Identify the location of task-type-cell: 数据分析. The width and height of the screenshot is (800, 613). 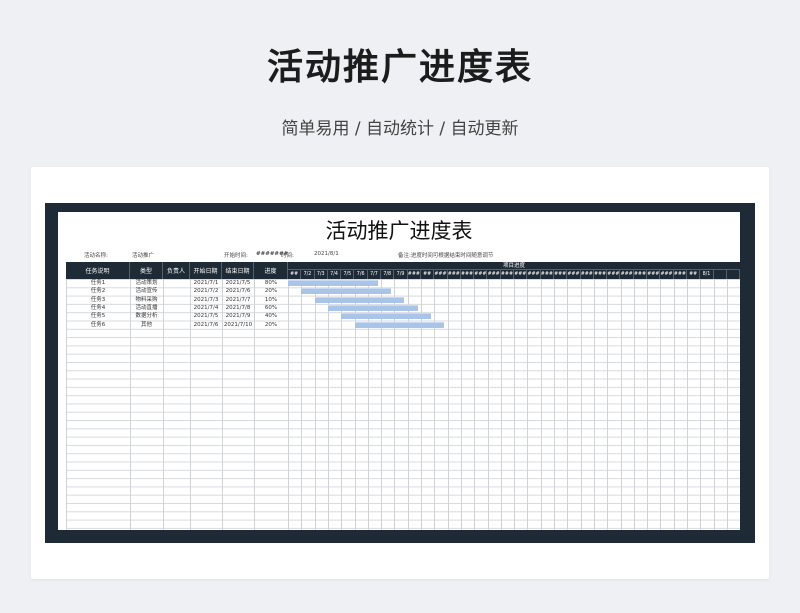
(146, 316).